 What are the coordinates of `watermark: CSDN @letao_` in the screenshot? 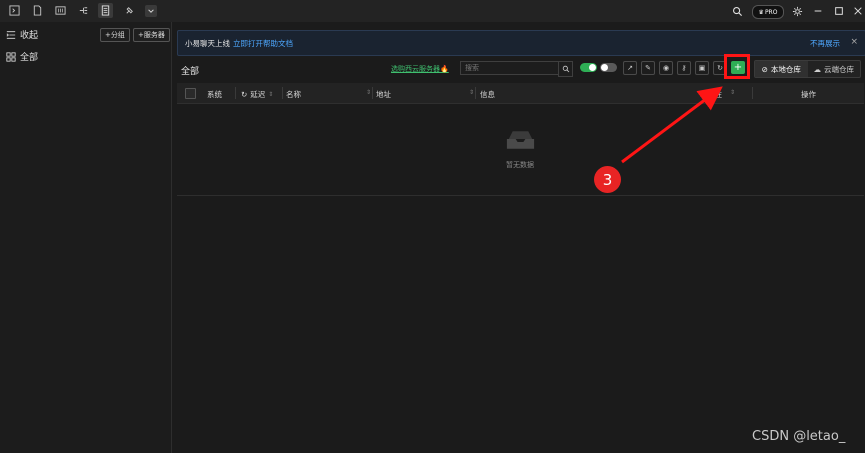 It's located at (799, 436).